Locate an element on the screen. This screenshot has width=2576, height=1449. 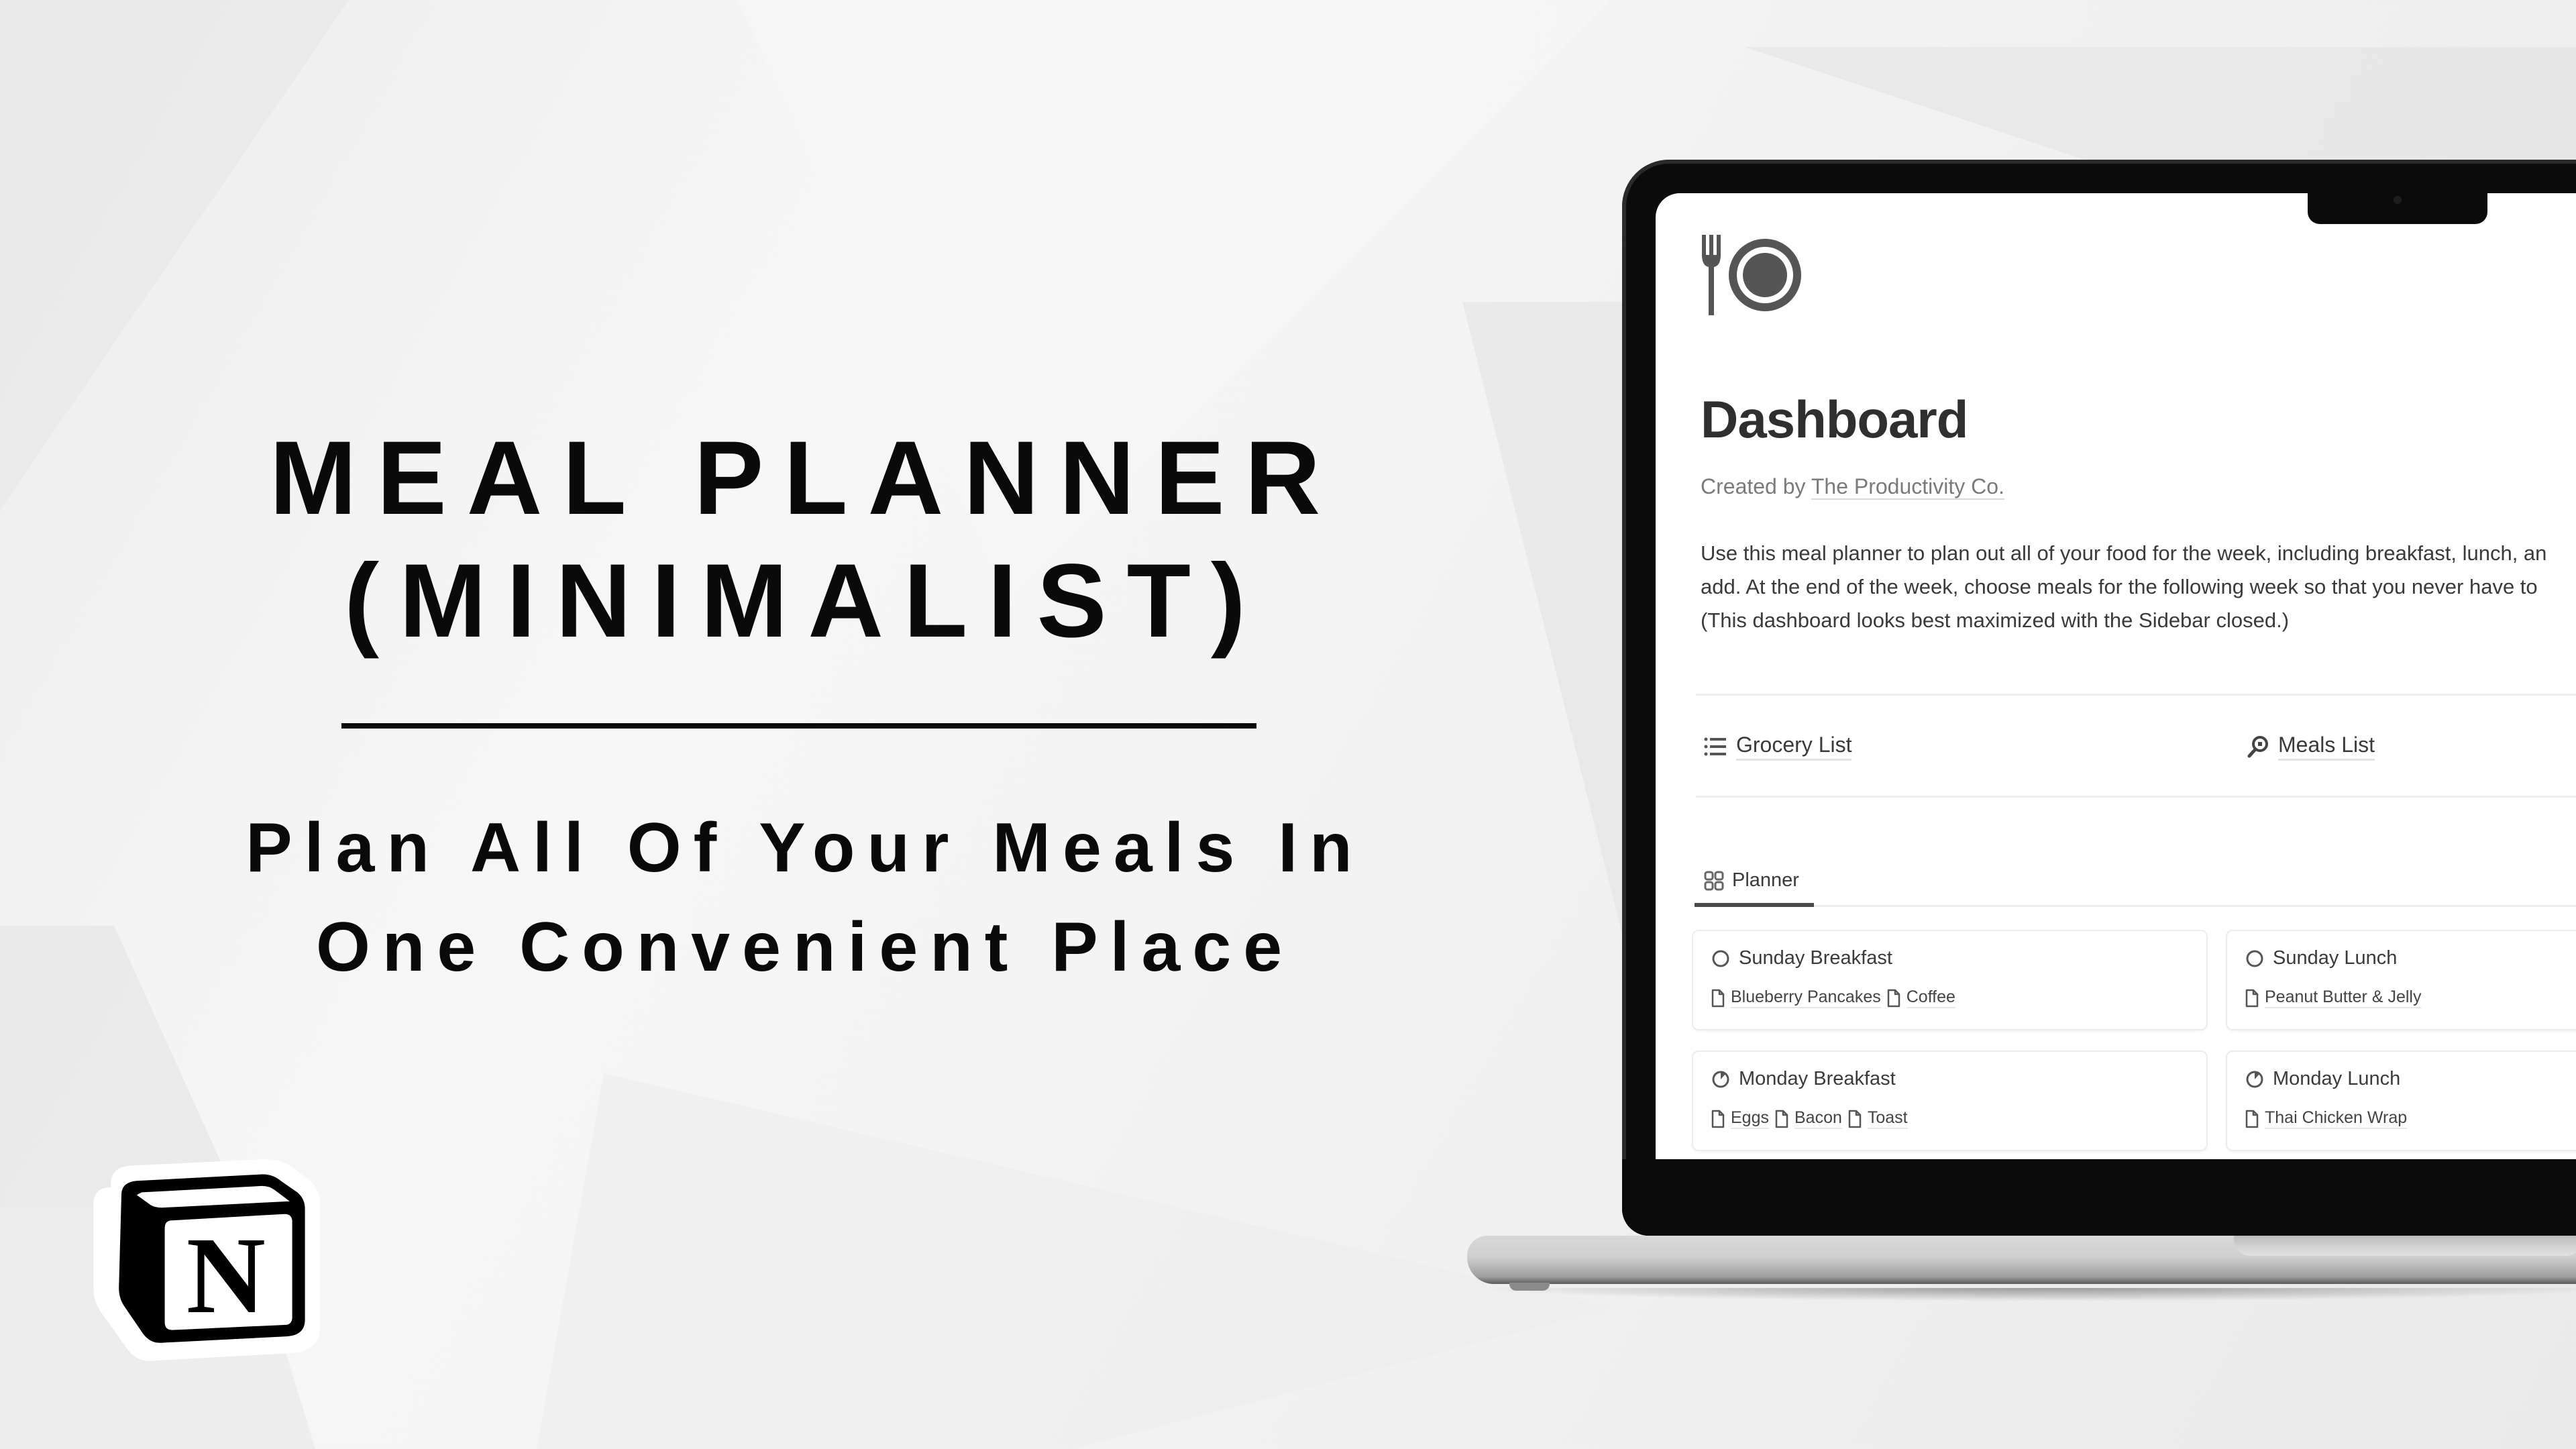
tab-planner: Planner is located at coordinates (1751, 880).